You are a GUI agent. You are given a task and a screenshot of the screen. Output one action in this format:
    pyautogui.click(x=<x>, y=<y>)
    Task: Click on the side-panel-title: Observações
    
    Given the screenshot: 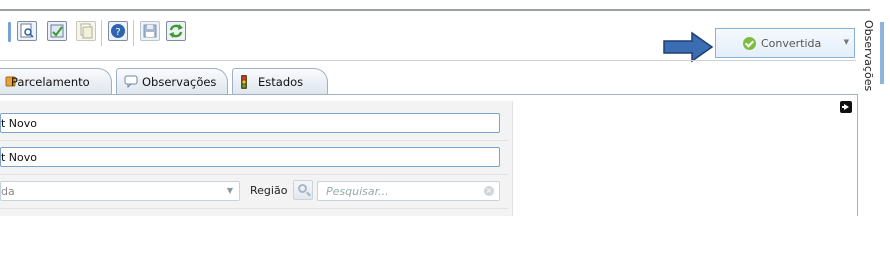 What is the action you would take?
    pyautogui.click(x=868, y=55)
    